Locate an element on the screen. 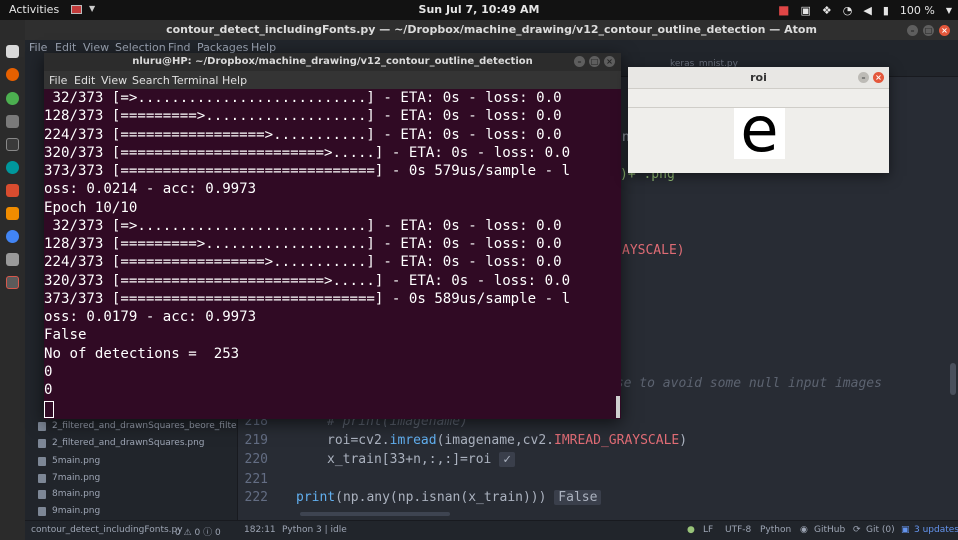 Image resolution: width=958 pixels, height=540 pixels. arduino-icon is located at coordinates (12, 167).